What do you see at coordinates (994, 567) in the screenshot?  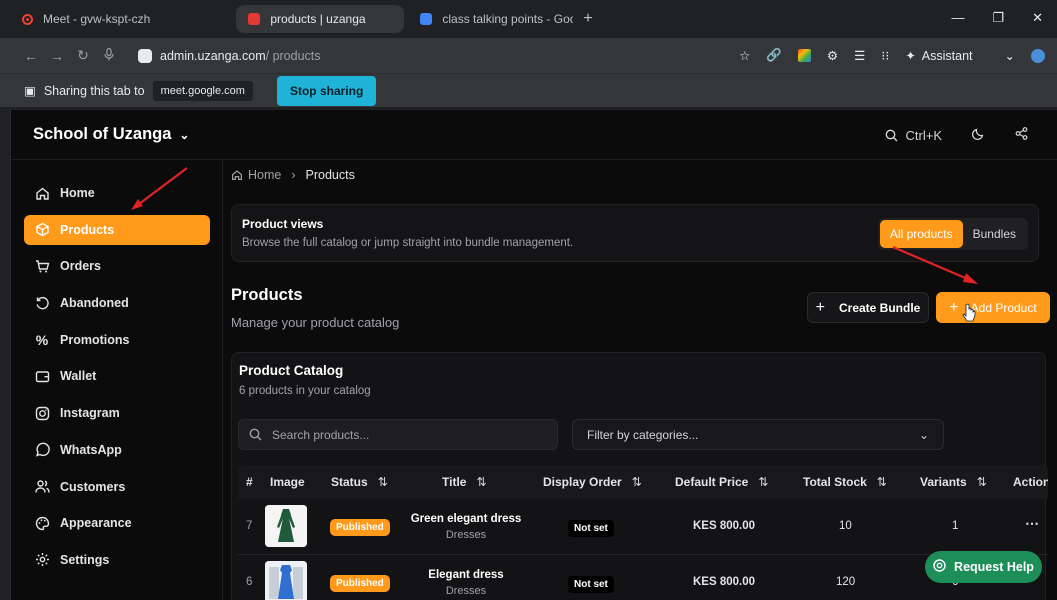 I see `request-help-label: Request Help` at bounding box center [994, 567].